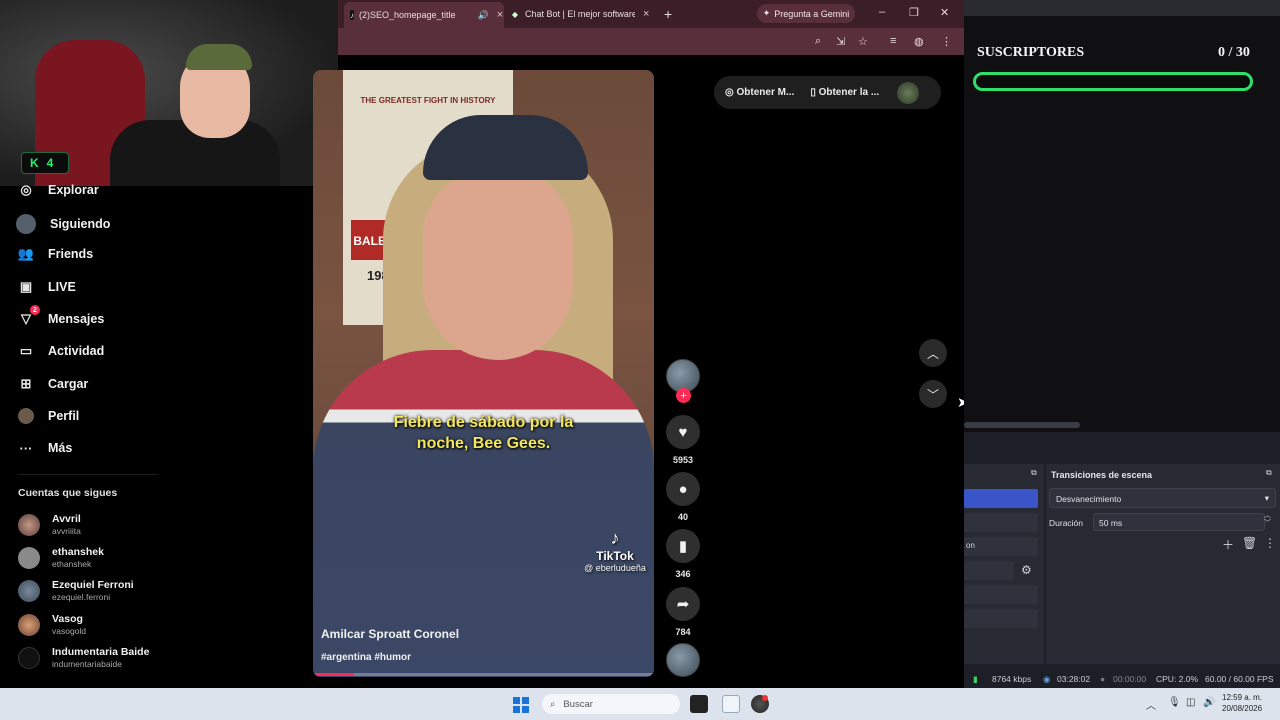 Image resolution: width=1280 pixels, height=720 pixels. What do you see at coordinates (60, 448) in the screenshot?
I see `sidebar-item-label: Más` at bounding box center [60, 448].